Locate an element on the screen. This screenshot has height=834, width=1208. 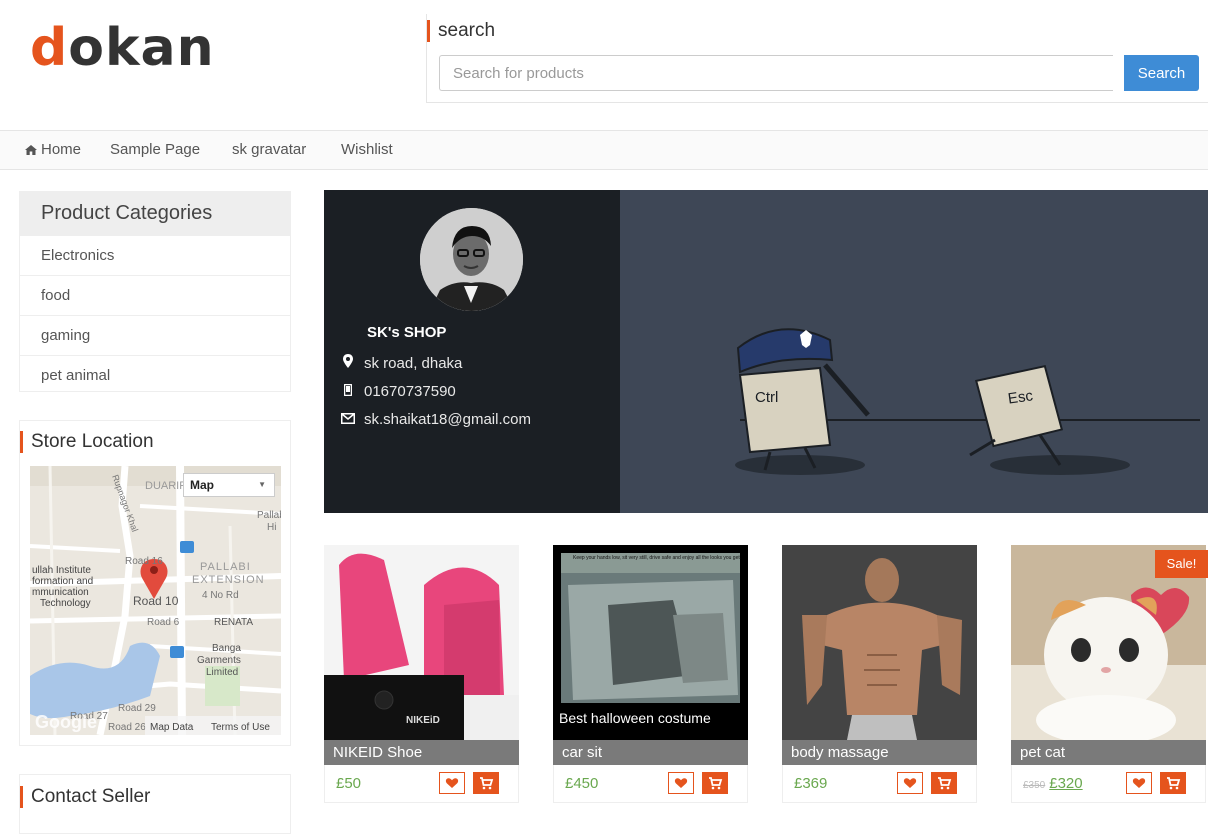
product-name: body massage is located at coordinates (879, 752).